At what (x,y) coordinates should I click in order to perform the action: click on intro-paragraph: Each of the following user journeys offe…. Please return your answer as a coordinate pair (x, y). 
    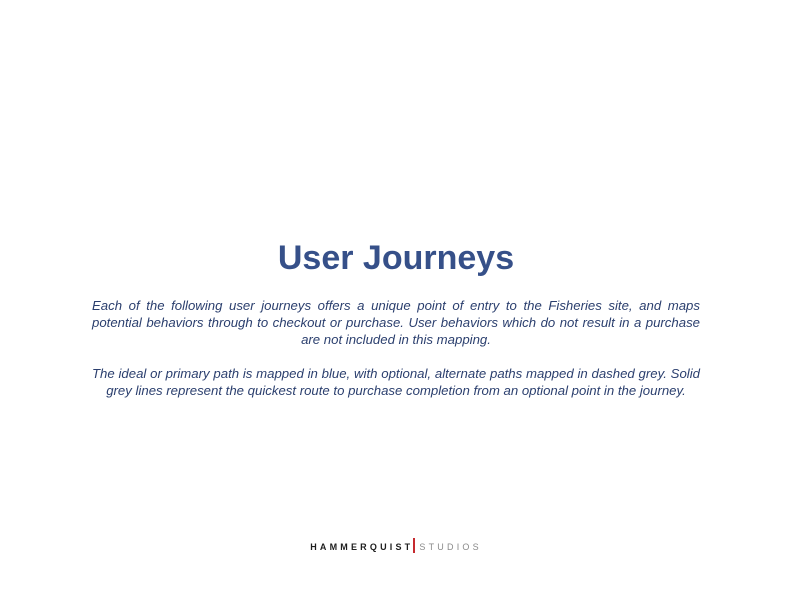
    Looking at the image, I should click on (396, 322).